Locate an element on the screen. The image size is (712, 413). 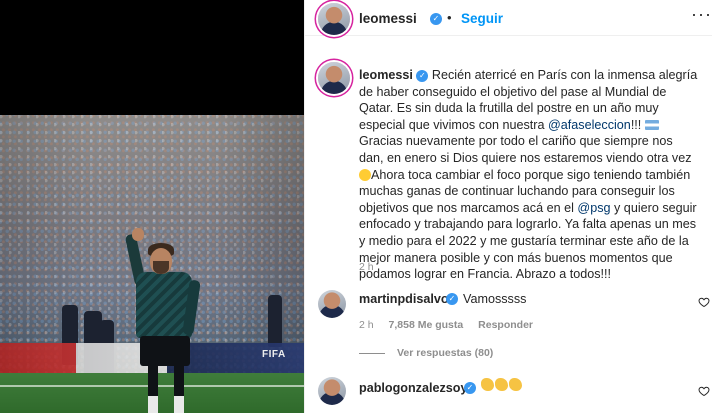
post-header: leomessi ✓ • Seguir ··· is located at coordinates (508, 18).